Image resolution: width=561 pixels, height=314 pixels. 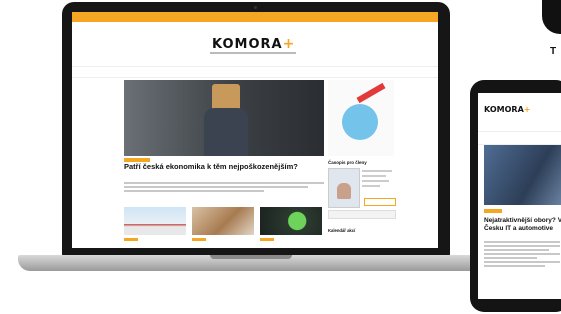 What do you see at coordinates (255, 17) in the screenshot?
I see `promo-banner` at bounding box center [255, 17].